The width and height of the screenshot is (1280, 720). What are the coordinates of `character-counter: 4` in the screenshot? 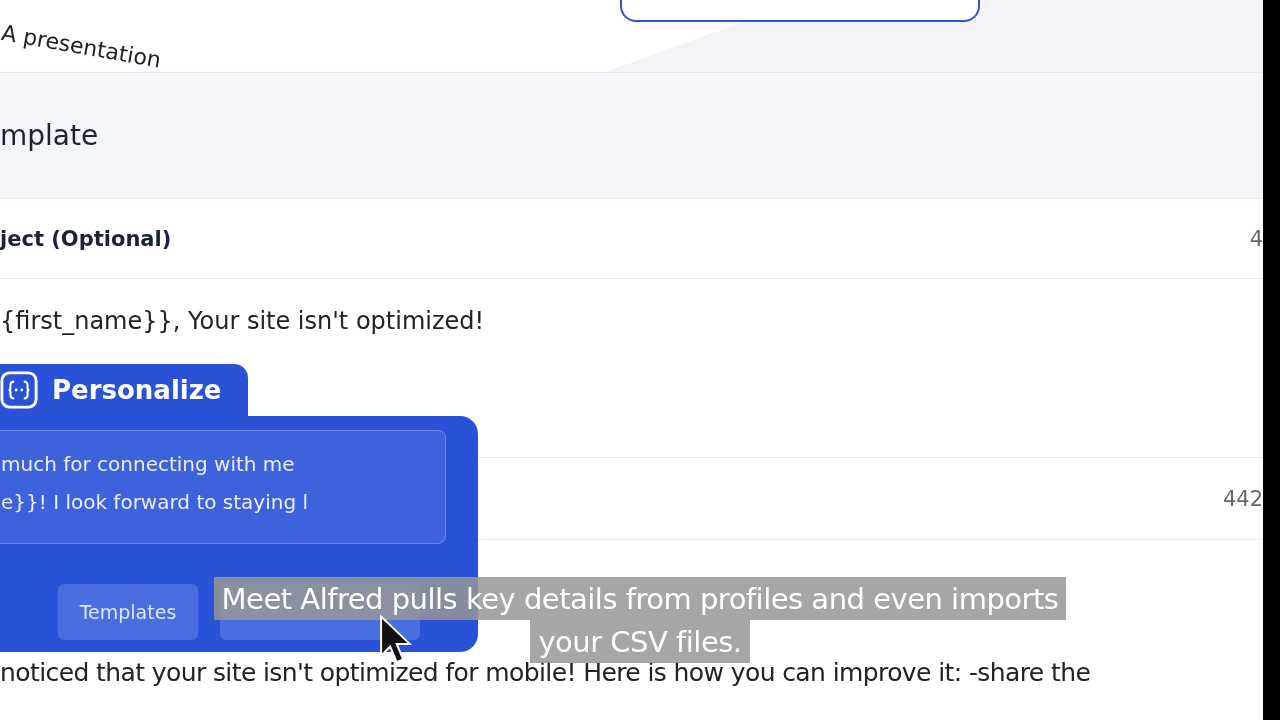 It's located at (1256, 239).